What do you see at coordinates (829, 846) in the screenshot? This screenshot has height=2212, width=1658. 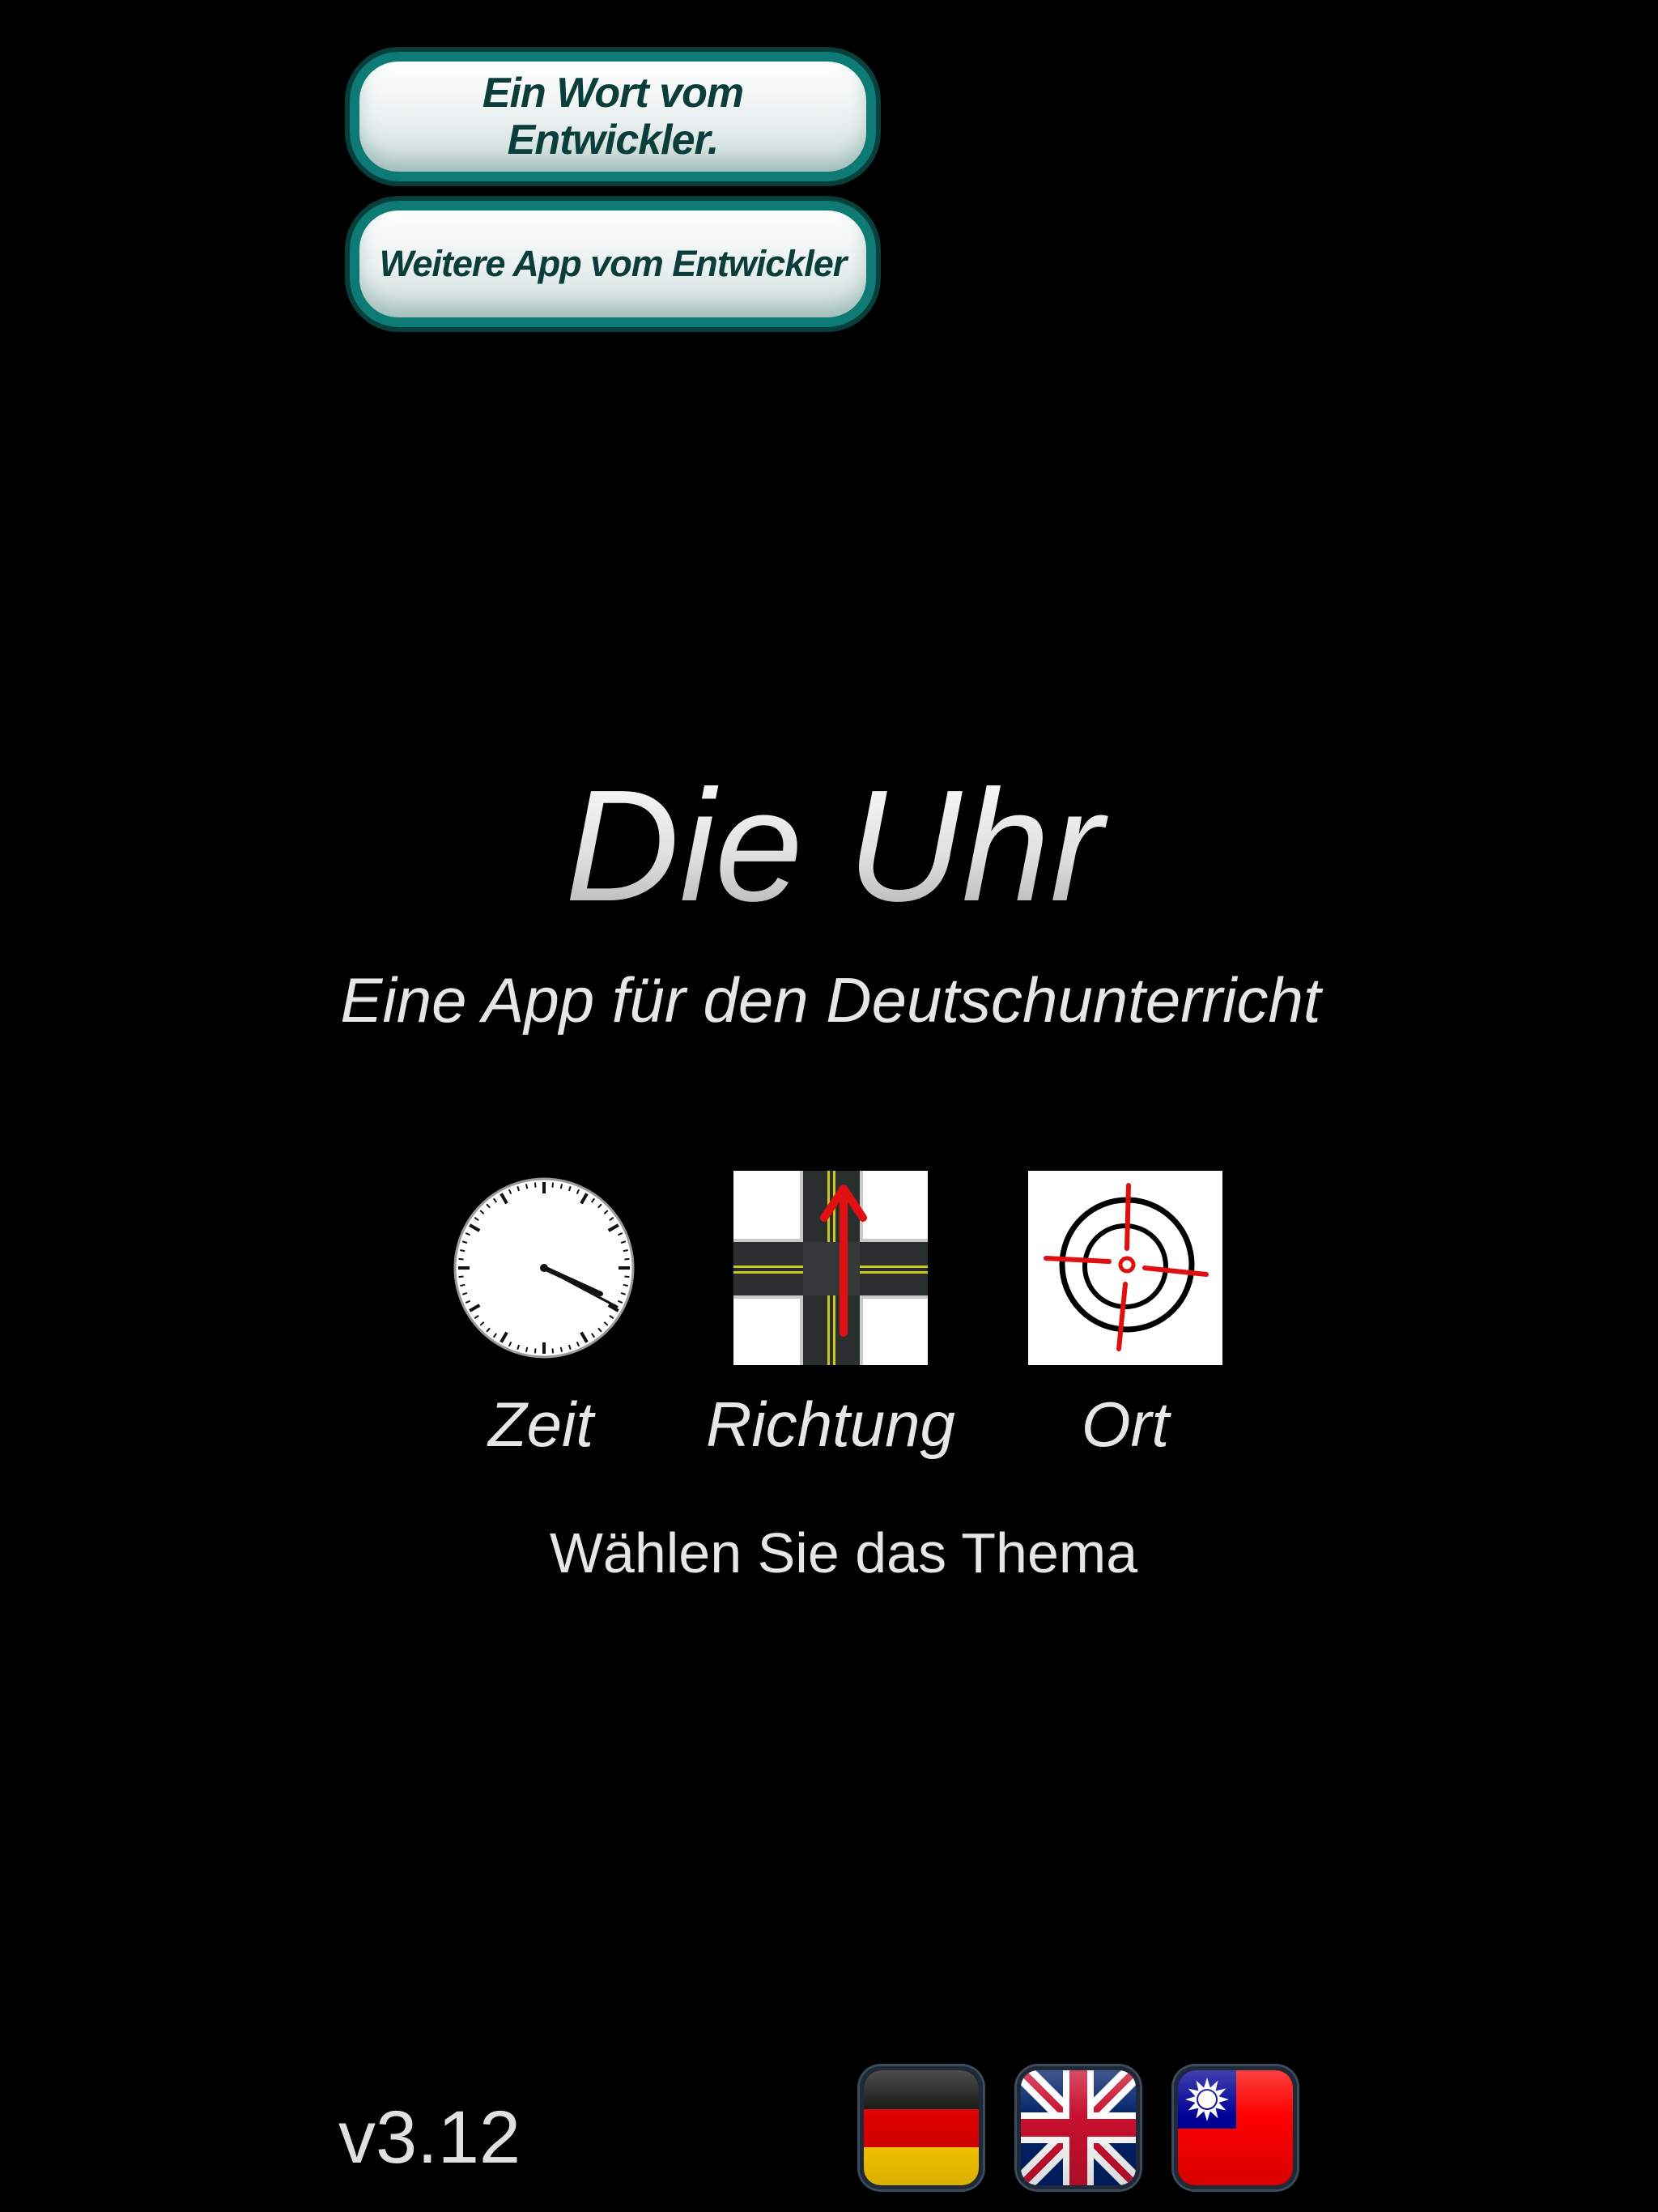 I see `app-title: Die Uhr` at bounding box center [829, 846].